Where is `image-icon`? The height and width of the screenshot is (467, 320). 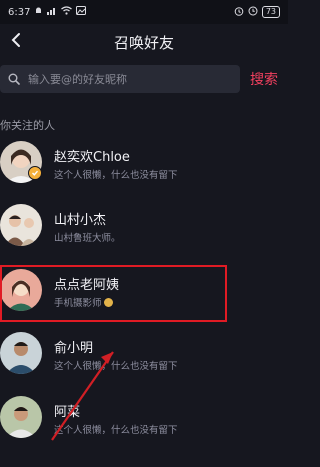 image-icon is located at coordinates (81, 12).